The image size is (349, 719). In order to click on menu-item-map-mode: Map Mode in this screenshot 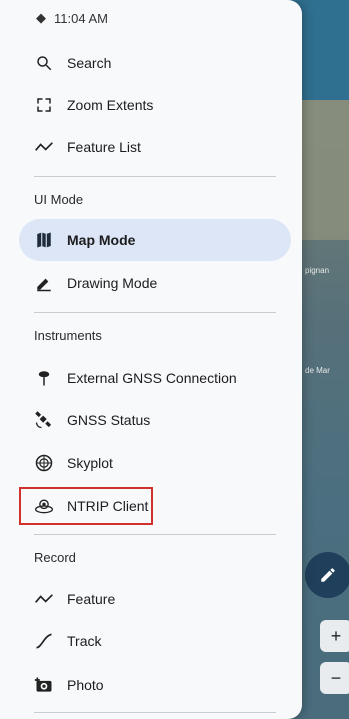, I will do `click(155, 240)`.